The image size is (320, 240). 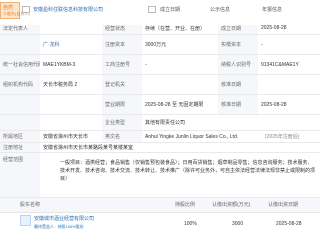 I want to click on value: 天长市税务局 2, so click(x=60, y=85).